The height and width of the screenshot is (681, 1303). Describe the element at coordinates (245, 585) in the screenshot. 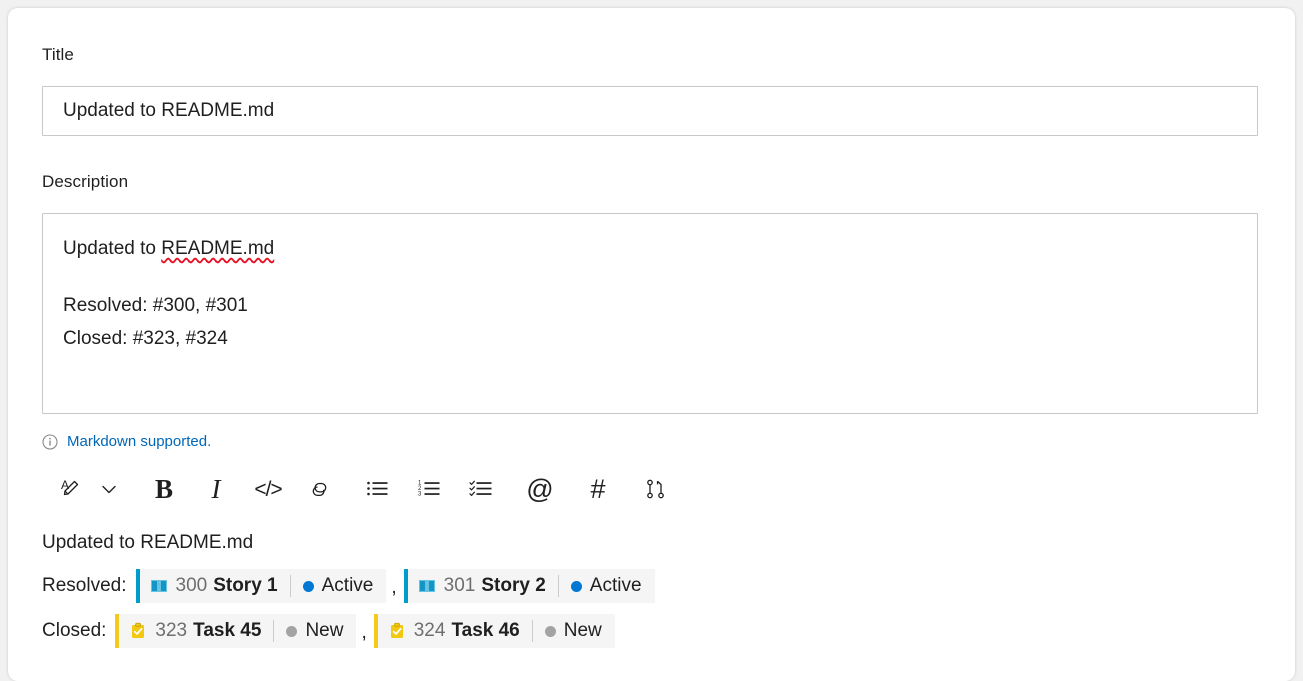

I see `work-item-title: Story 1` at that location.